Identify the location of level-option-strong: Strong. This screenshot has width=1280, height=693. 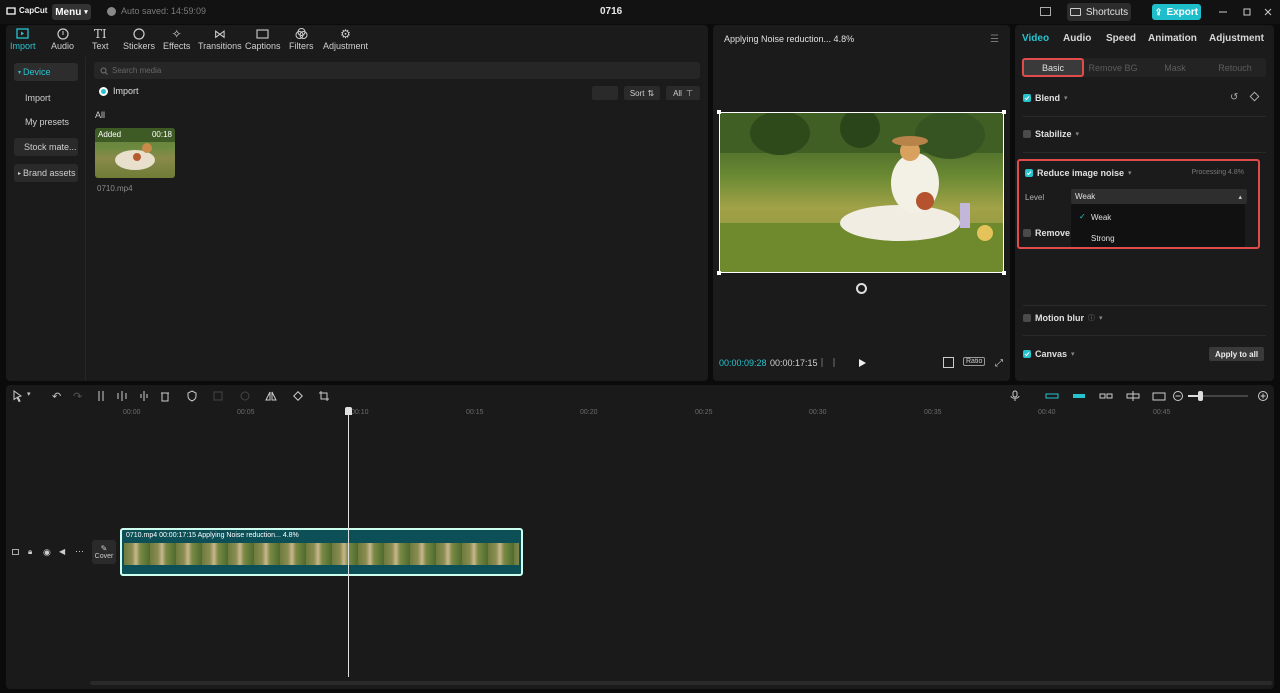
(1103, 238).